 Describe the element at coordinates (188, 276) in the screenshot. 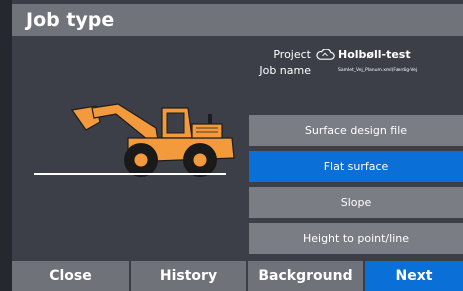

I see `history-button: History` at that location.